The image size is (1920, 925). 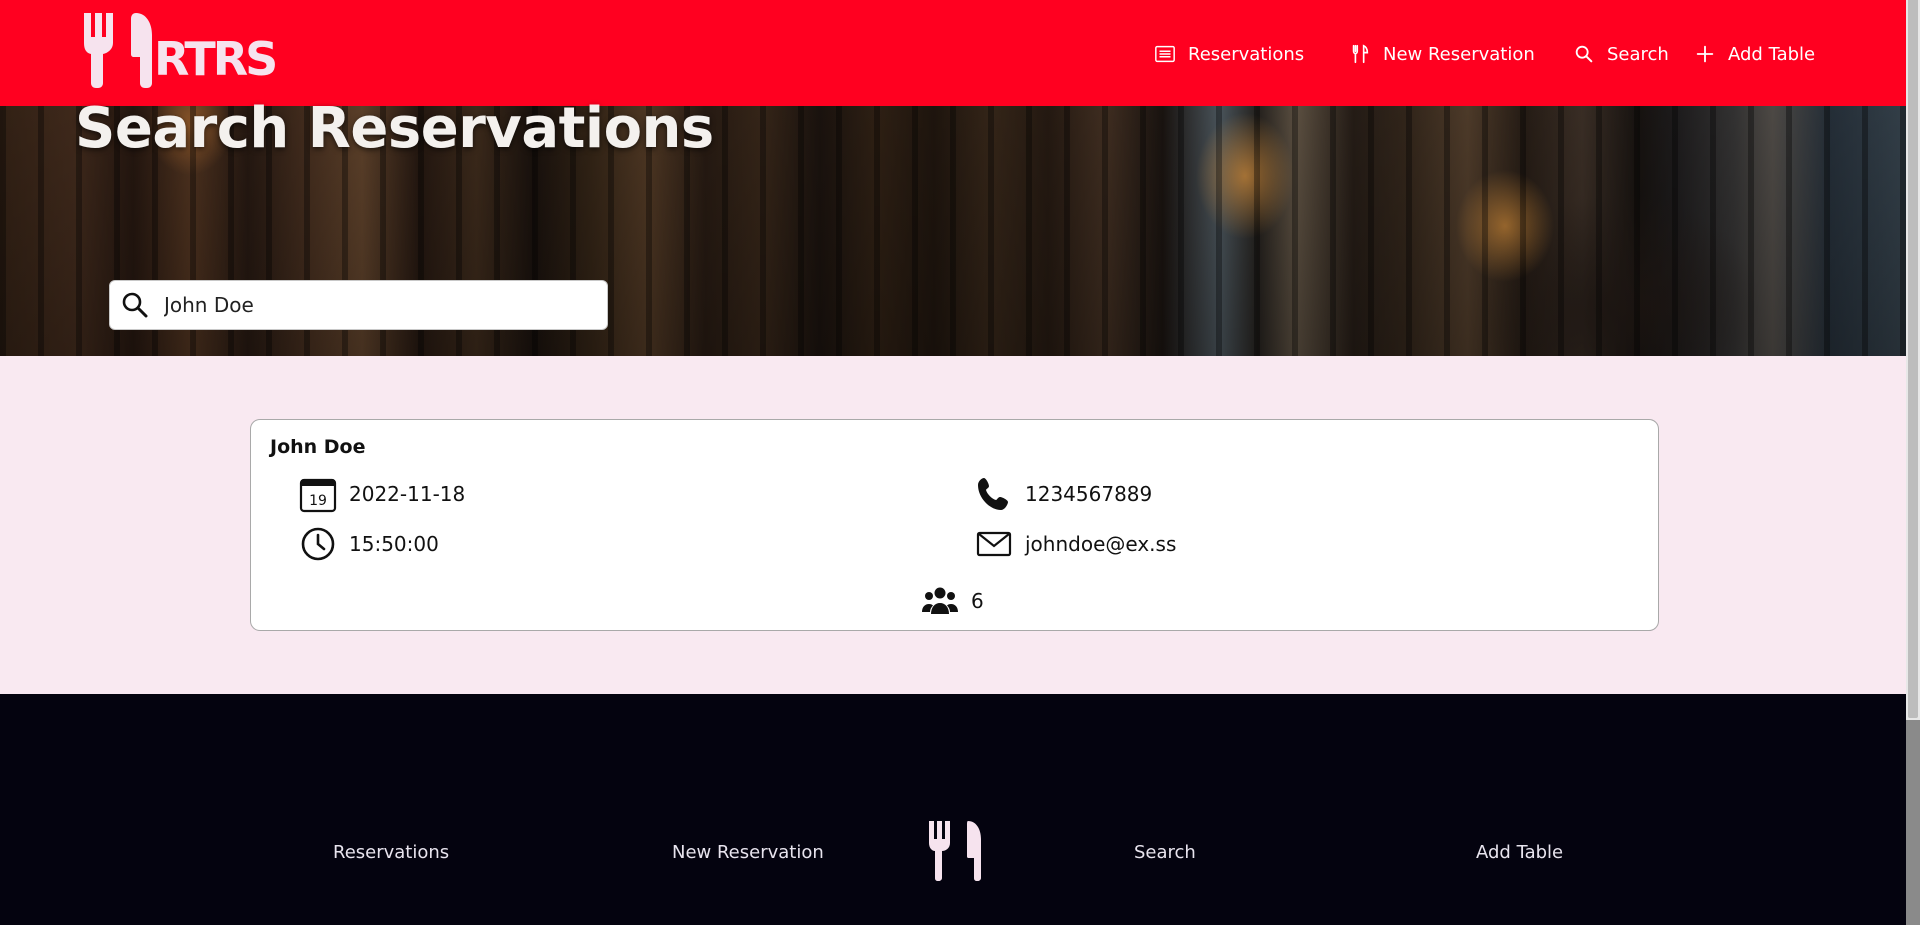 I want to click on clock-icon, so click(x=318, y=544).